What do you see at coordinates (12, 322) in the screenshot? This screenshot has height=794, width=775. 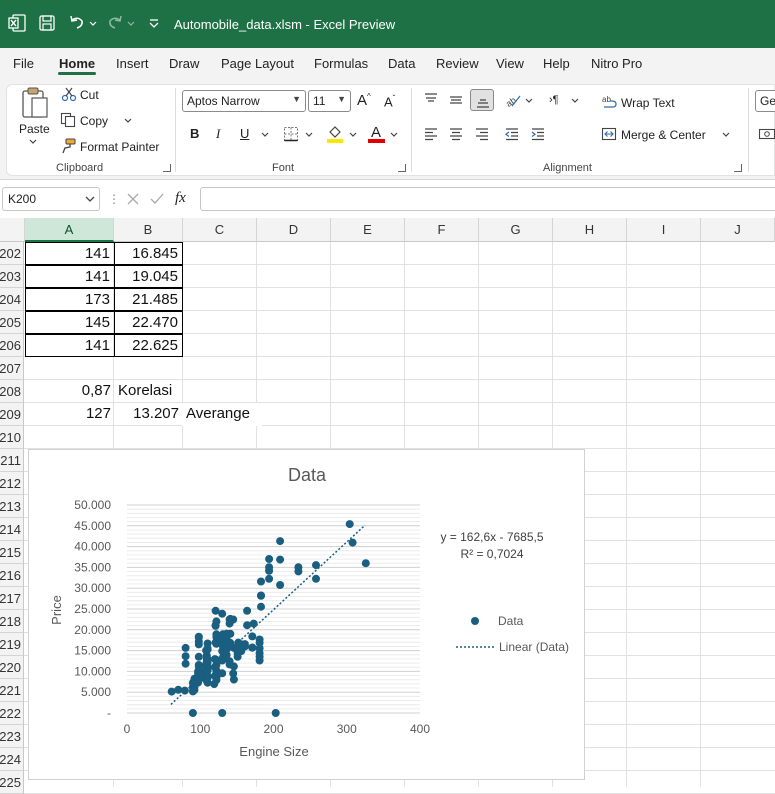 I see `row-header-205: 205` at bounding box center [12, 322].